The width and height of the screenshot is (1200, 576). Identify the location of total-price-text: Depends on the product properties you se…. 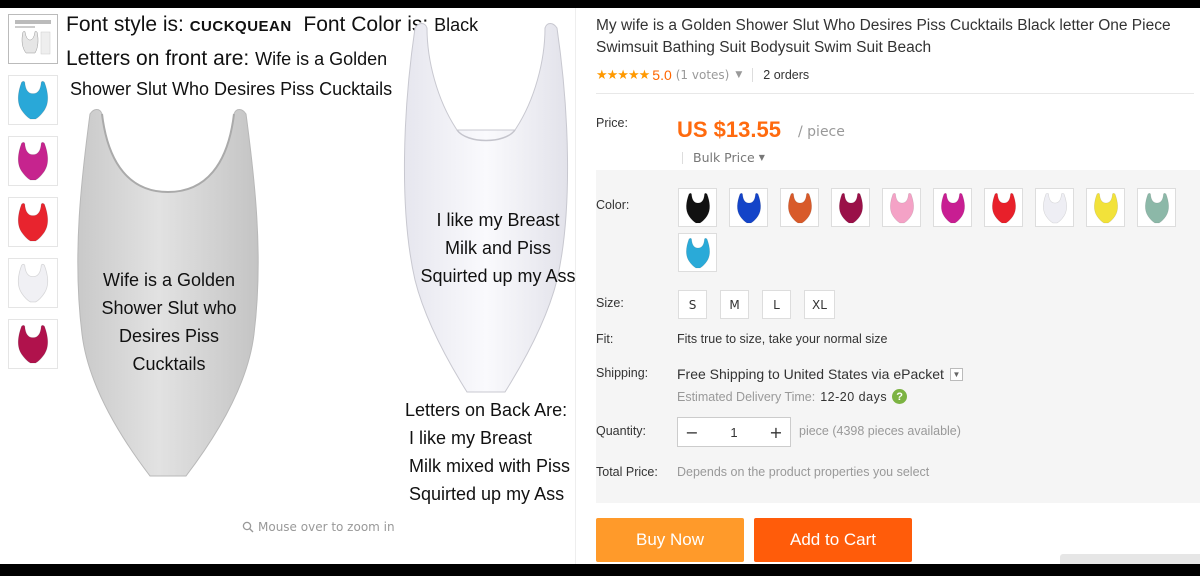
(803, 472).